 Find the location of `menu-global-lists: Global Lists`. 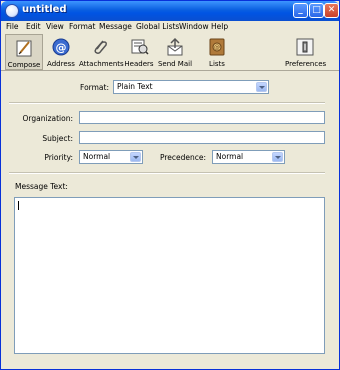

menu-global-lists: Global Lists is located at coordinates (157, 26).